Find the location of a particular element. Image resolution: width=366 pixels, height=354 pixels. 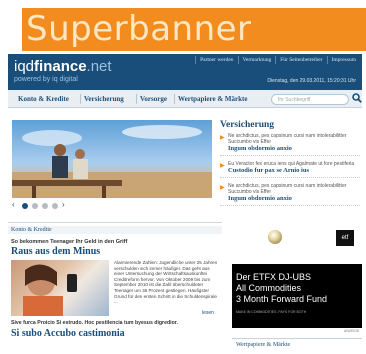

carousel-prev-icon: ‹ is located at coordinates (13, 204).